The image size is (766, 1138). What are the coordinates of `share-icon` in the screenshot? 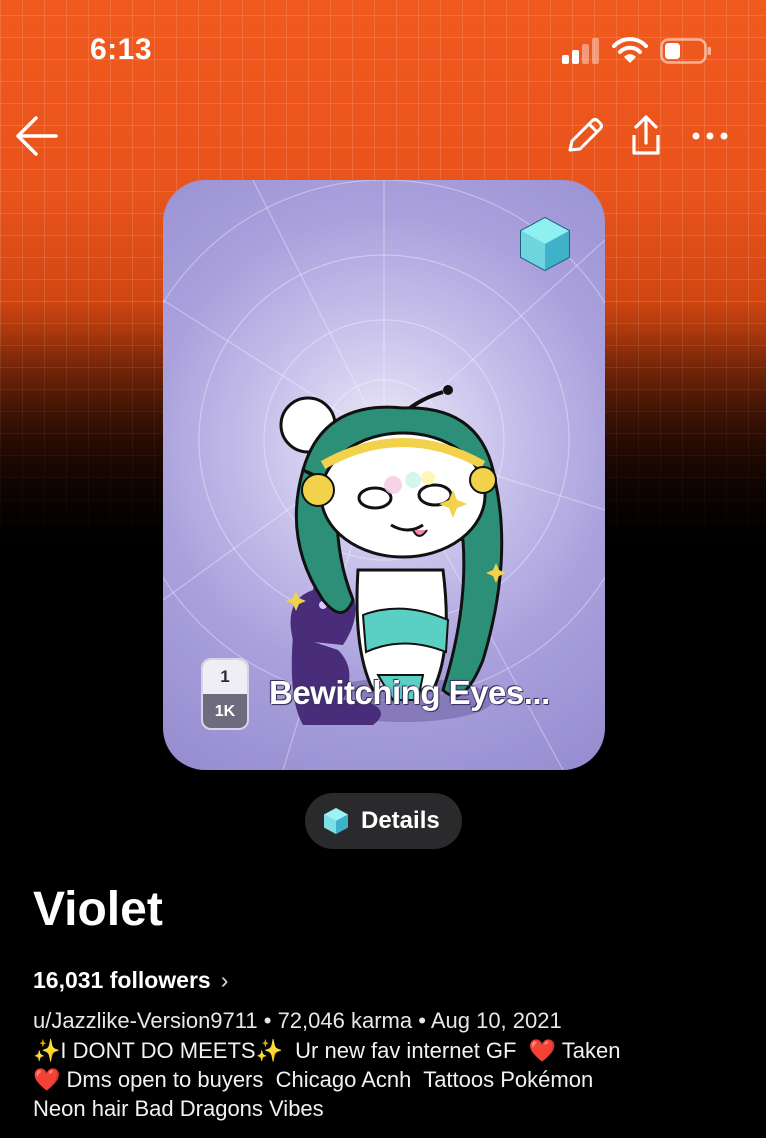 It's located at (646, 135).